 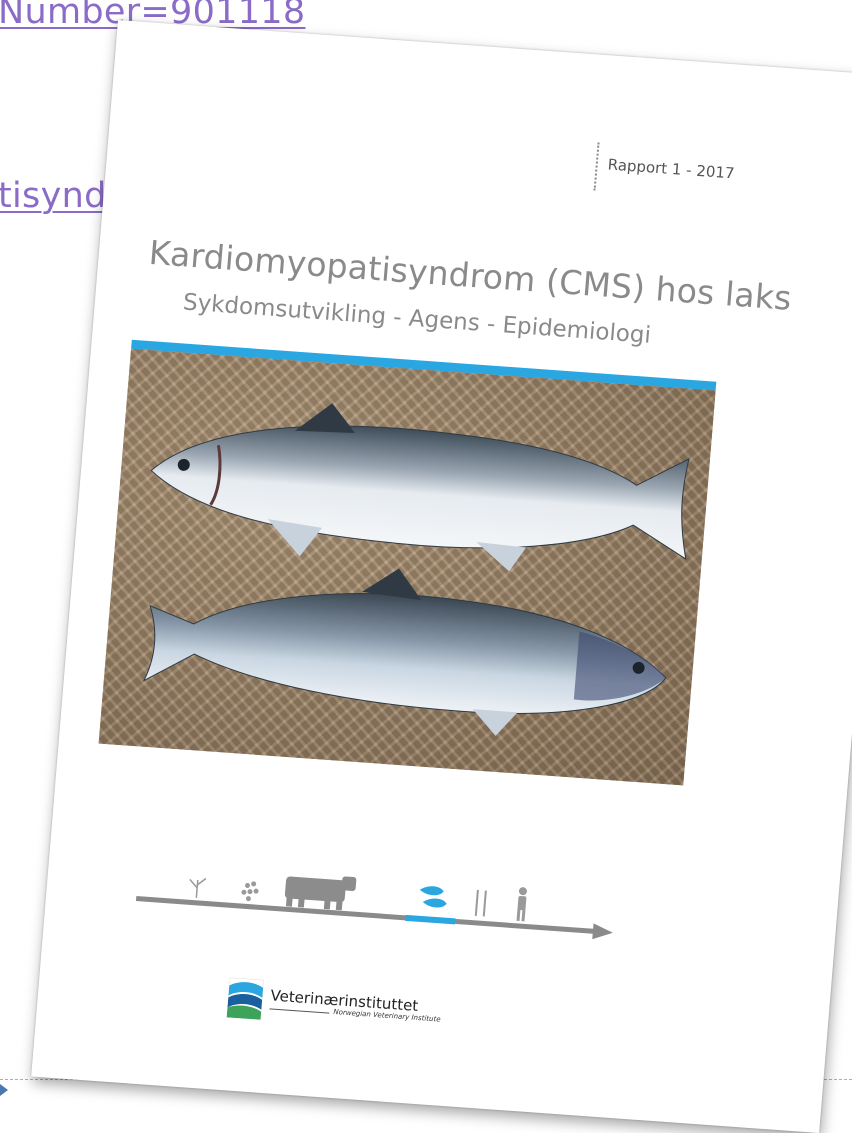 I want to click on slide-nav-arrow-icon, so click(x=4, y=1090).